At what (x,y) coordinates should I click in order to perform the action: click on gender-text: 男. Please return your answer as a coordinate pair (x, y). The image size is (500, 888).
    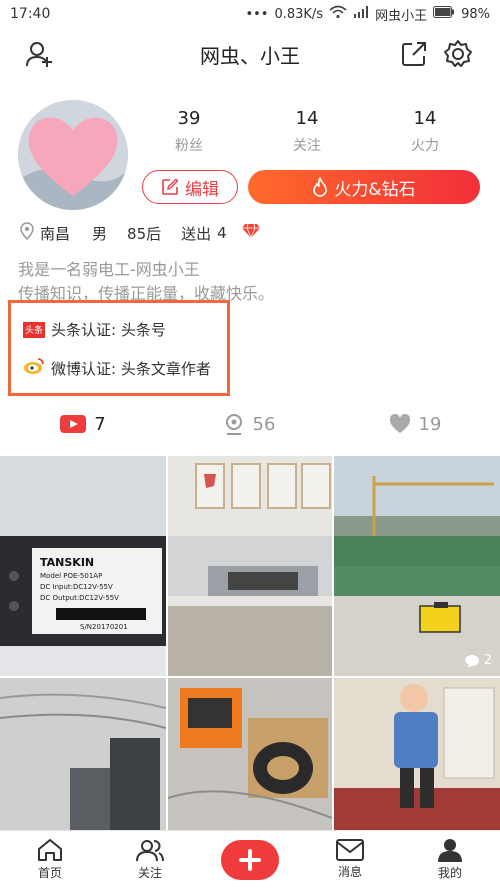
    Looking at the image, I should click on (100, 233).